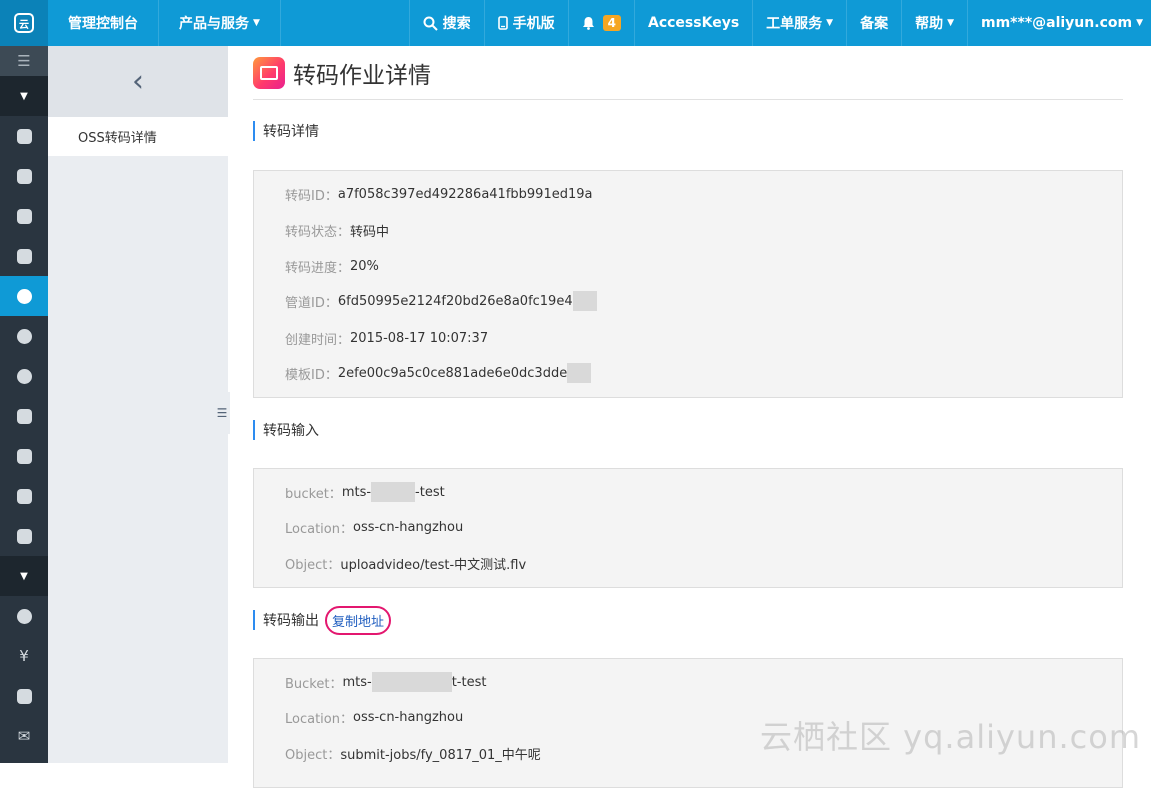 This screenshot has height=788, width=1151. I want to click on input-section-title: 转码输入, so click(286, 430).